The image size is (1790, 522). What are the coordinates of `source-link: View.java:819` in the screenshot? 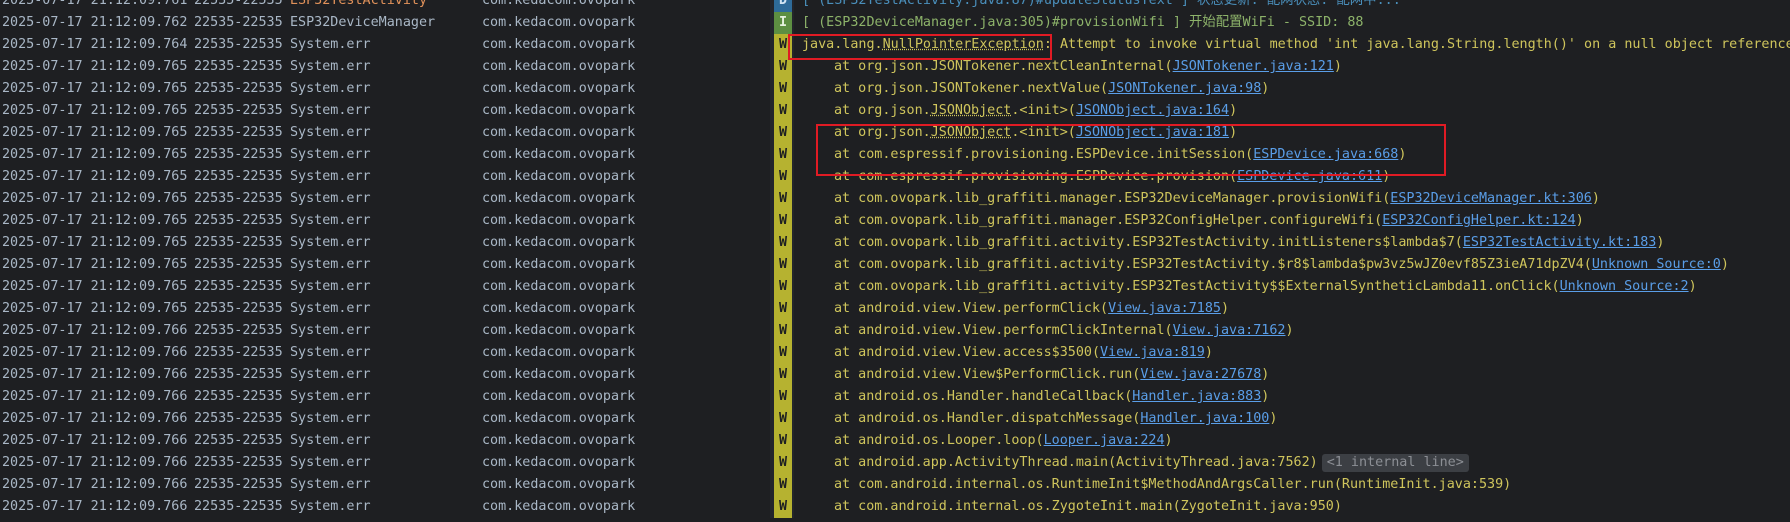 It's located at (1152, 352).